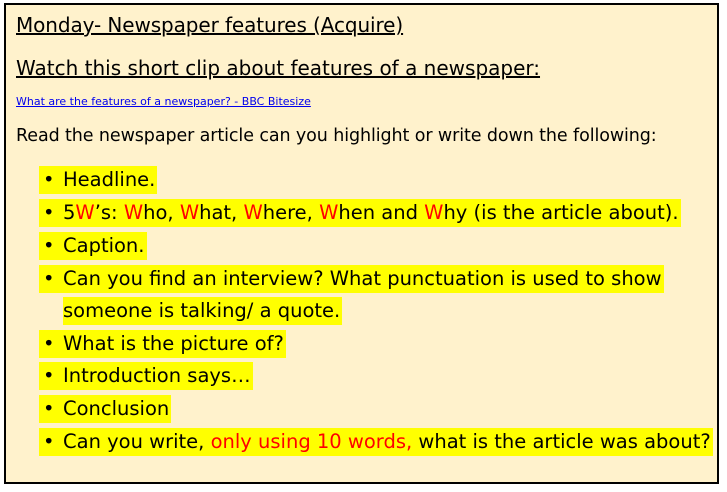 The width and height of the screenshot is (727, 492). Describe the element at coordinates (116, 408) in the screenshot. I see `conclusion-label: Conclusion` at that location.